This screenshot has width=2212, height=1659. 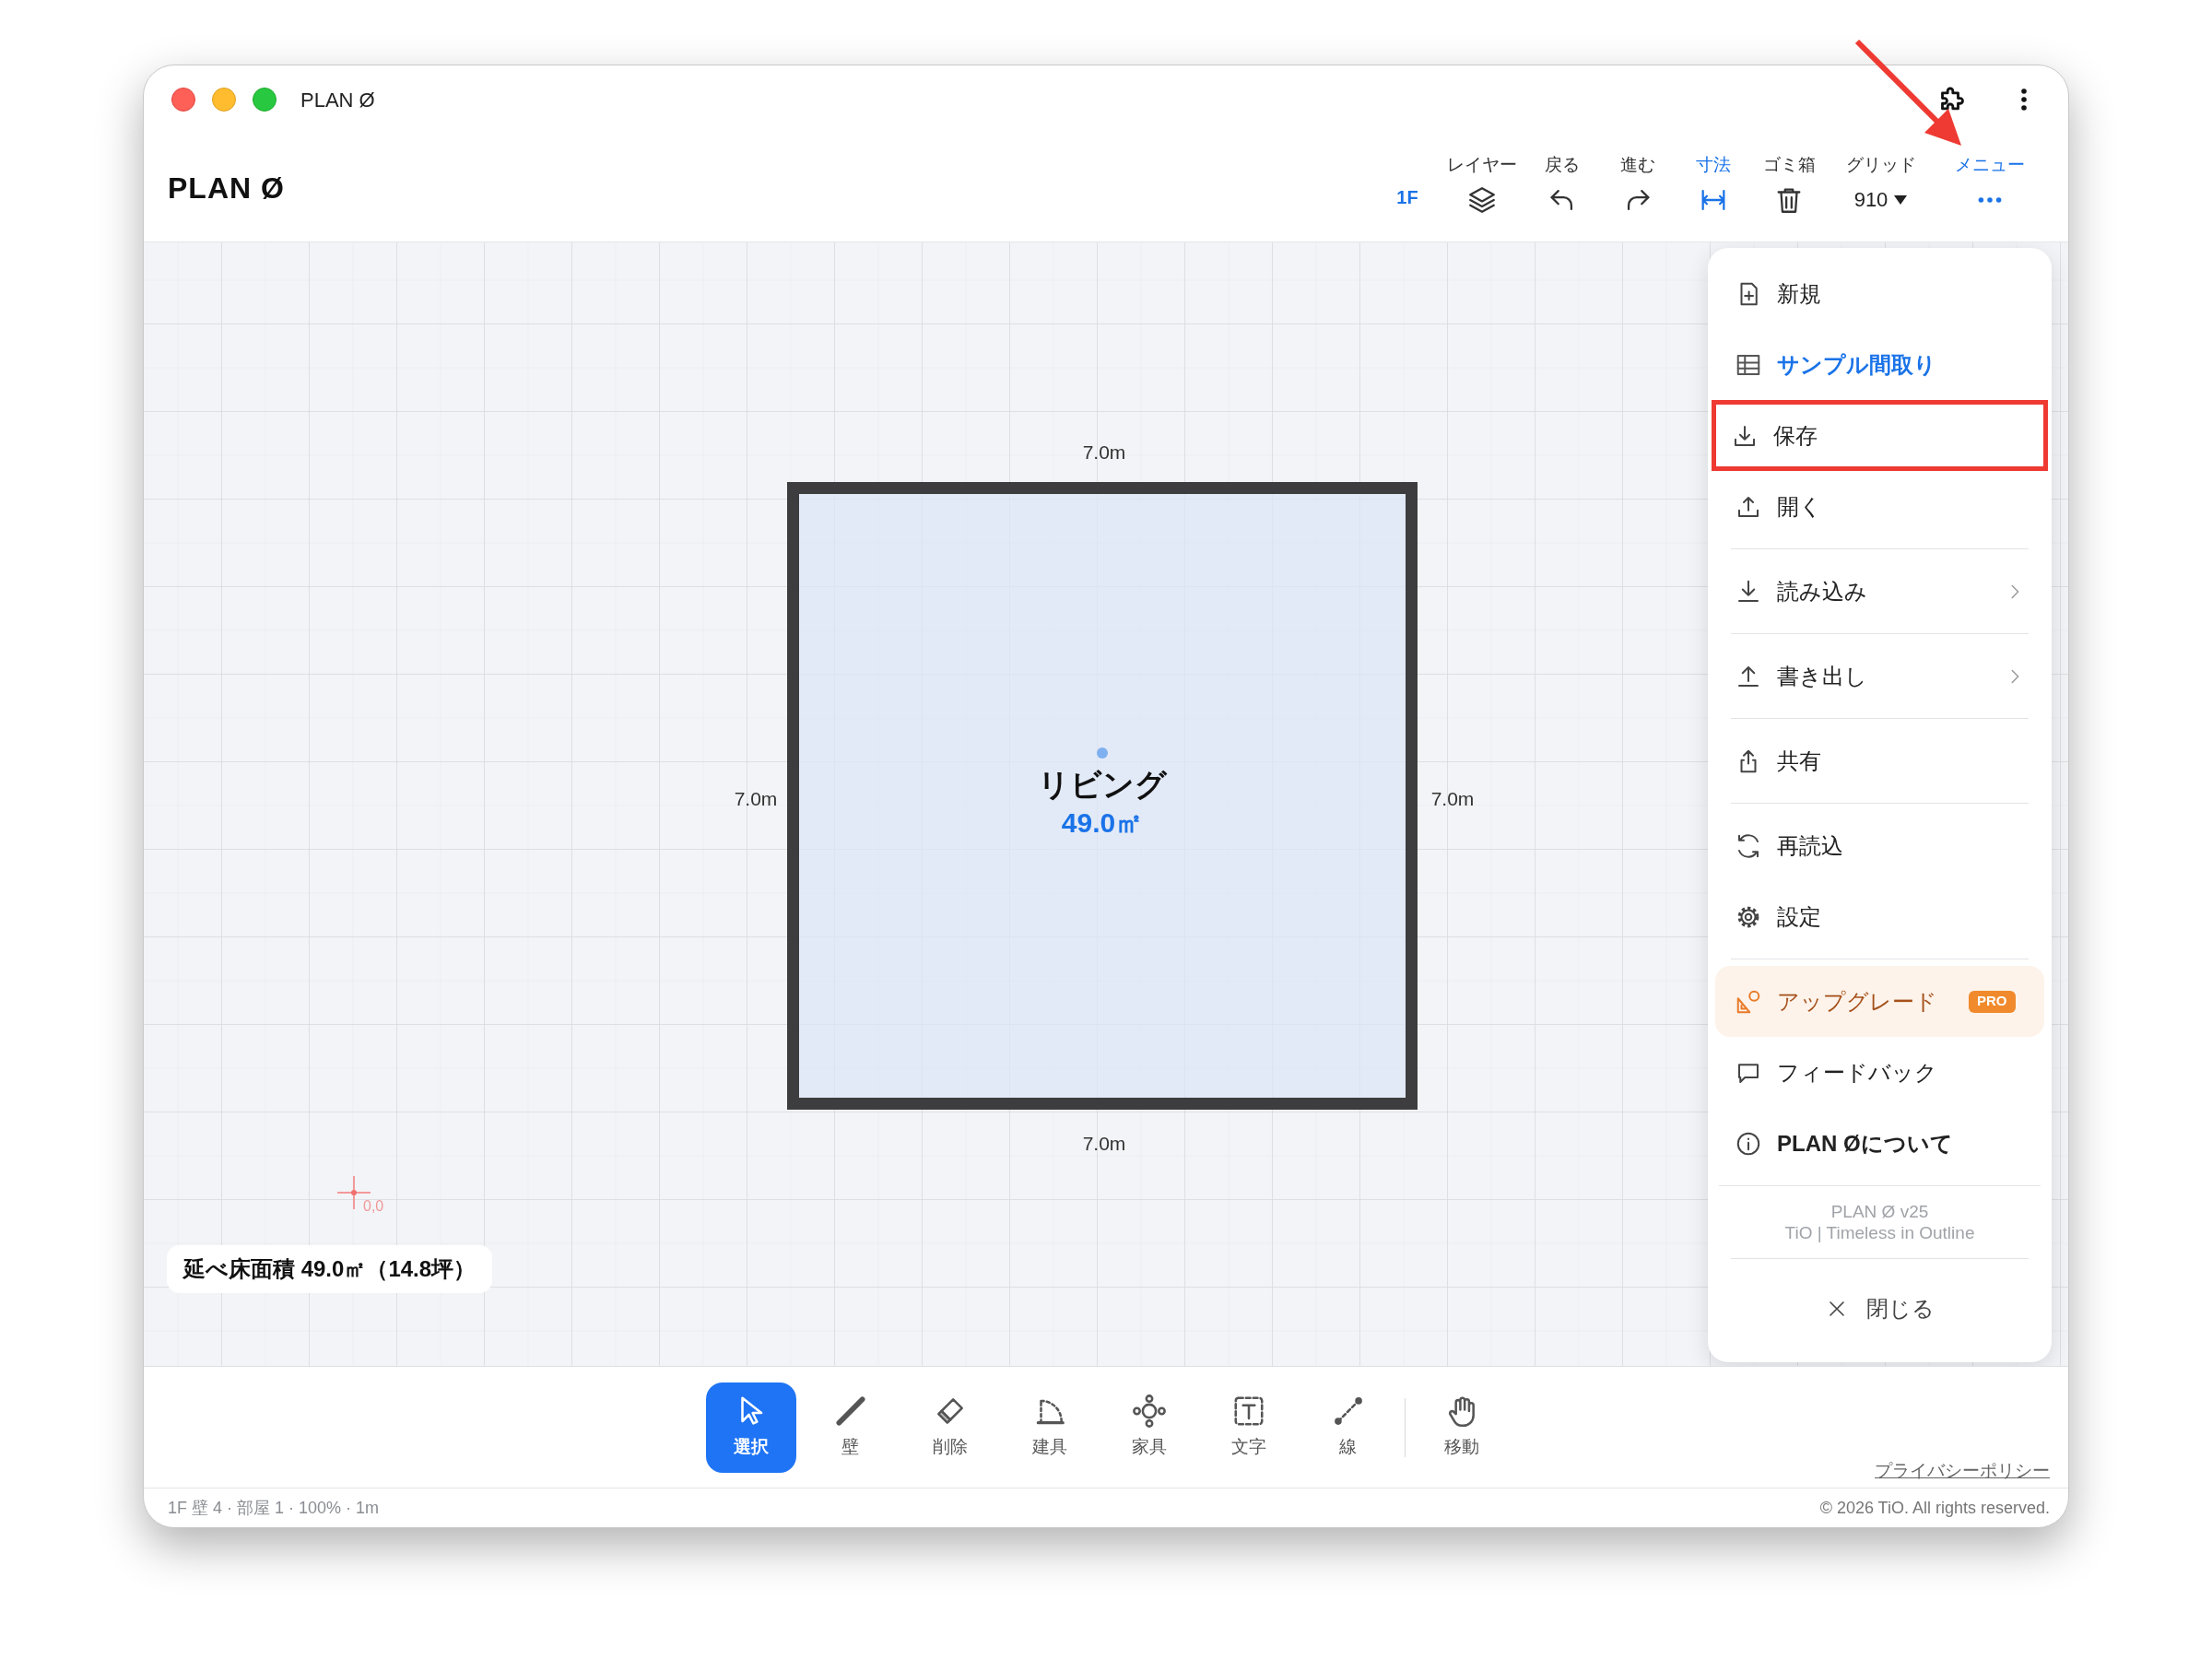 What do you see at coordinates (1879, 1211) in the screenshot?
I see `version-text: PLAN Ø v25` at bounding box center [1879, 1211].